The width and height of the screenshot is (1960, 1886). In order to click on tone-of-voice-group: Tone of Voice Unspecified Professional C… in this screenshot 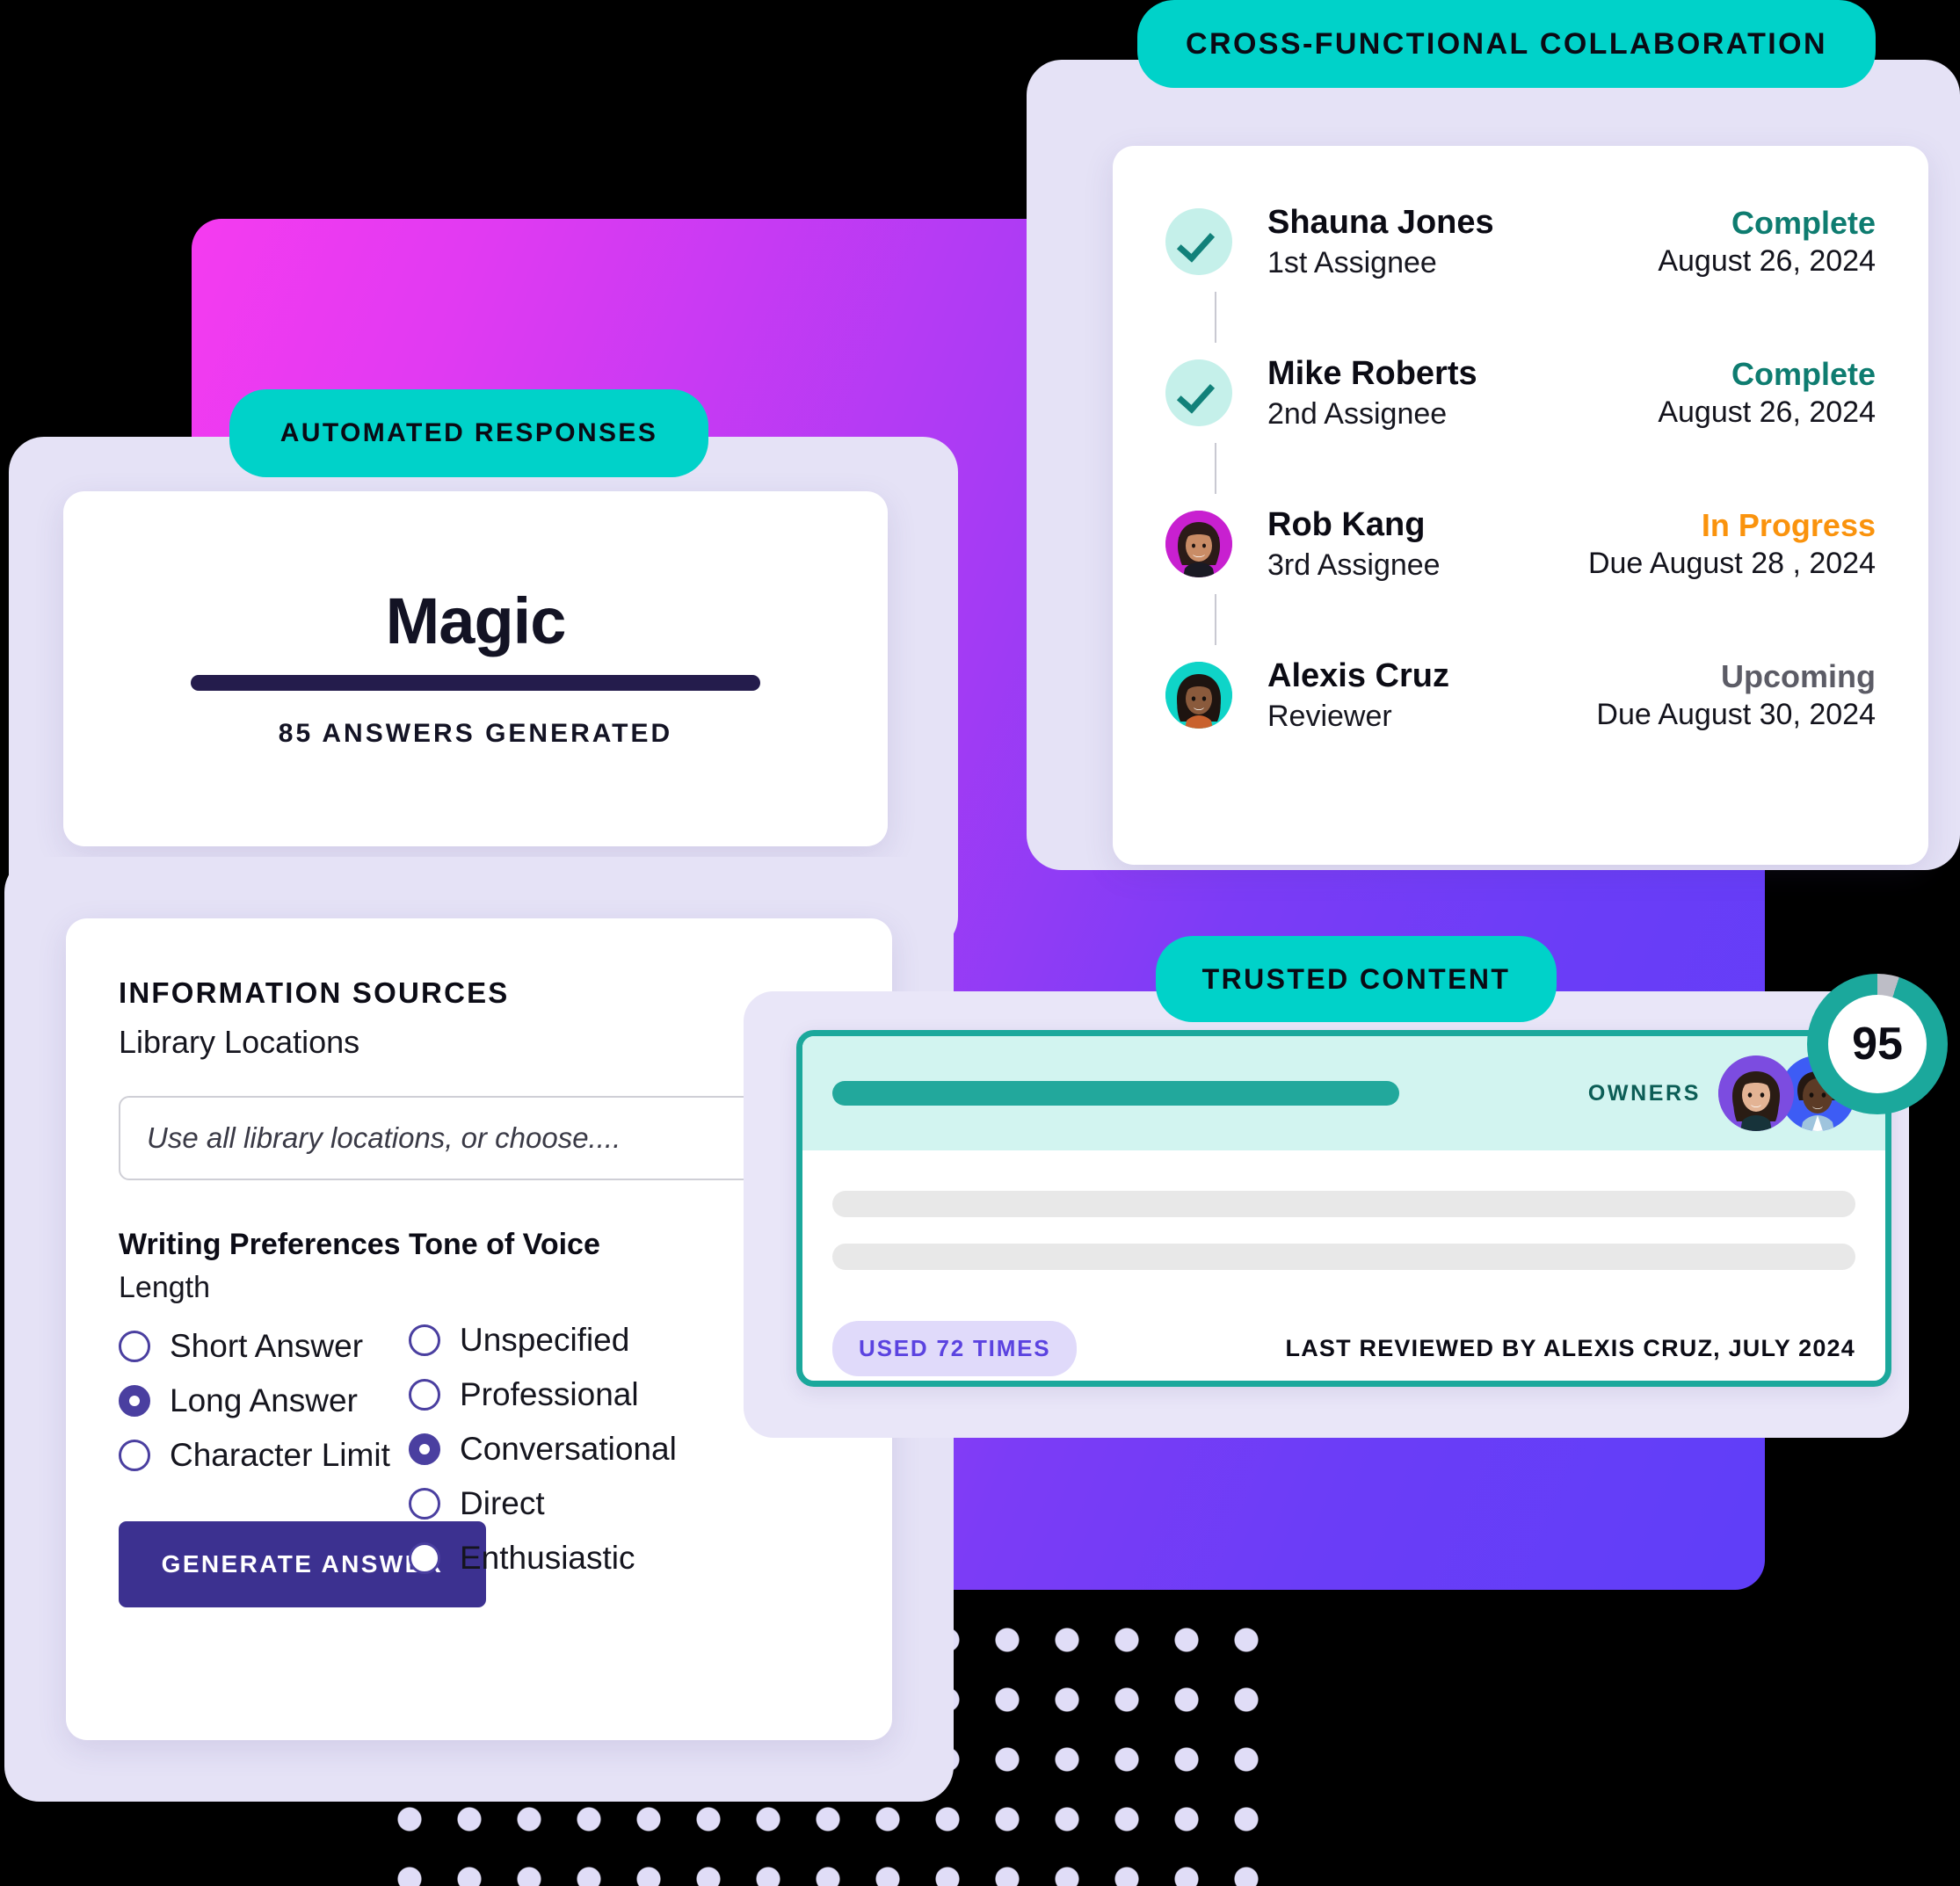, I will do `click(584, 1418)`.